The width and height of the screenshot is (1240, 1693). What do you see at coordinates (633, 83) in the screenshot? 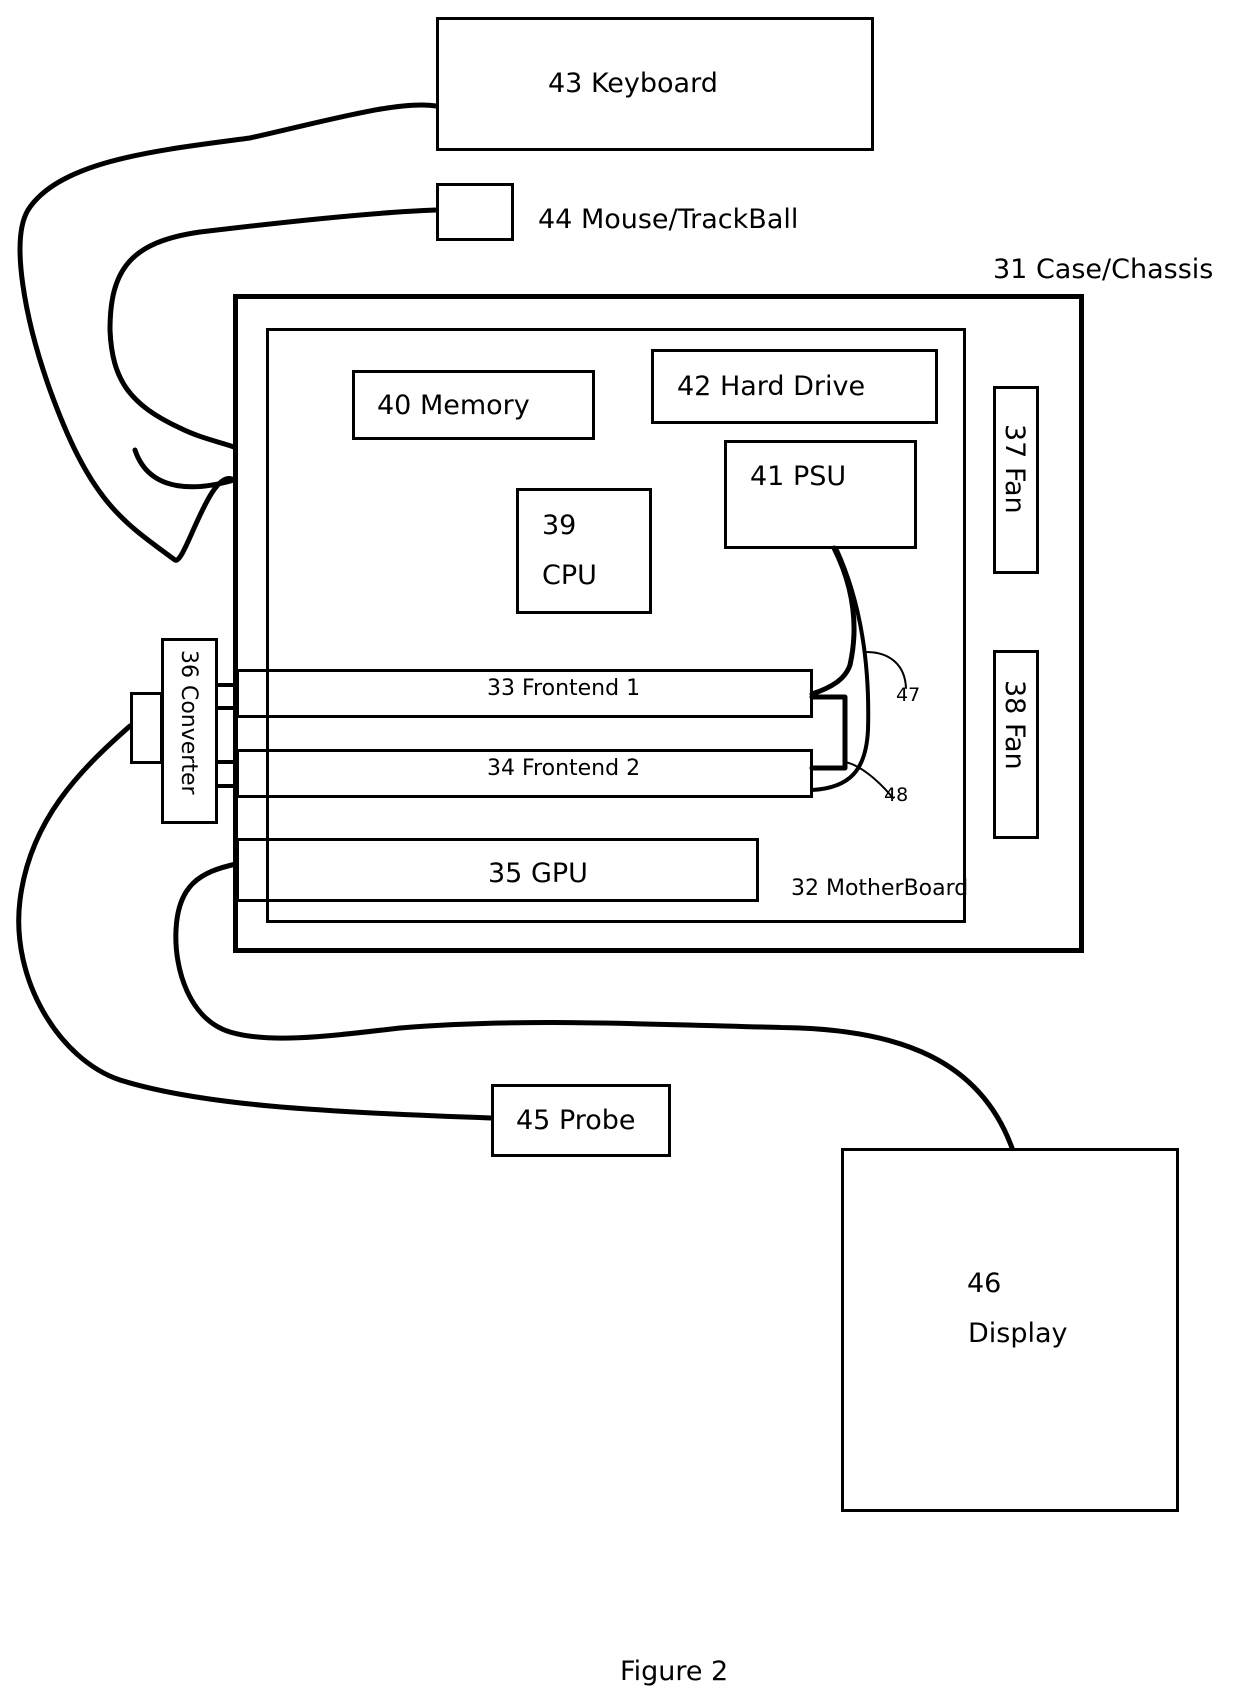
I see `keyboard-label: 43 Keyboard` at bounding box center [633, 83].